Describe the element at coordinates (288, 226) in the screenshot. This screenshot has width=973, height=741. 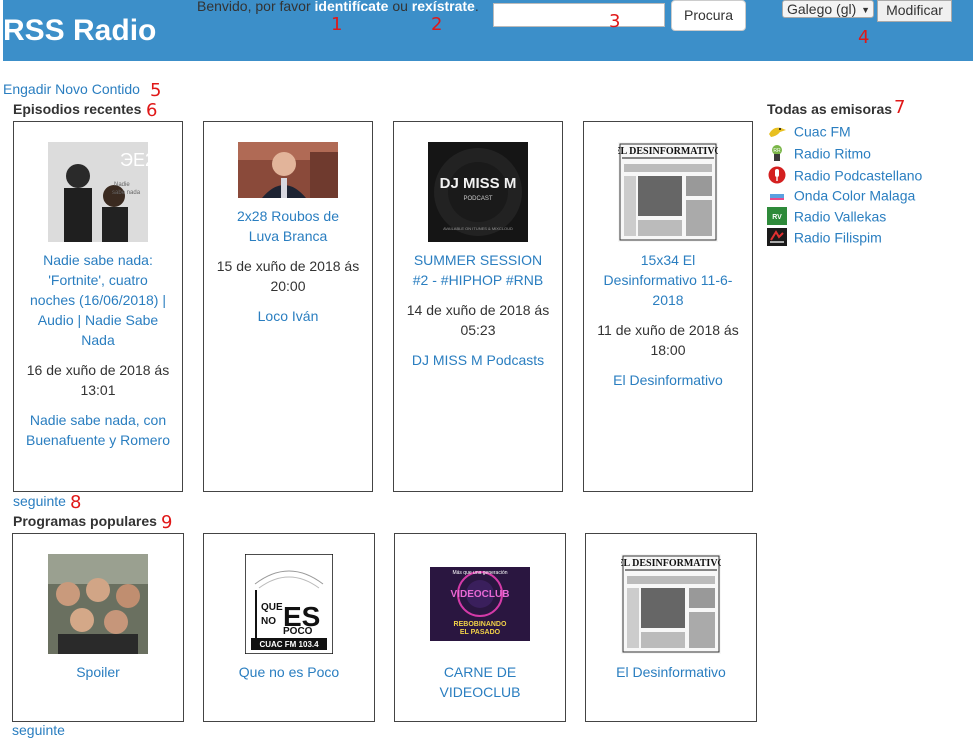
I see `episode-title-link: 2x28 Roubos de Luva Branca` at that location.